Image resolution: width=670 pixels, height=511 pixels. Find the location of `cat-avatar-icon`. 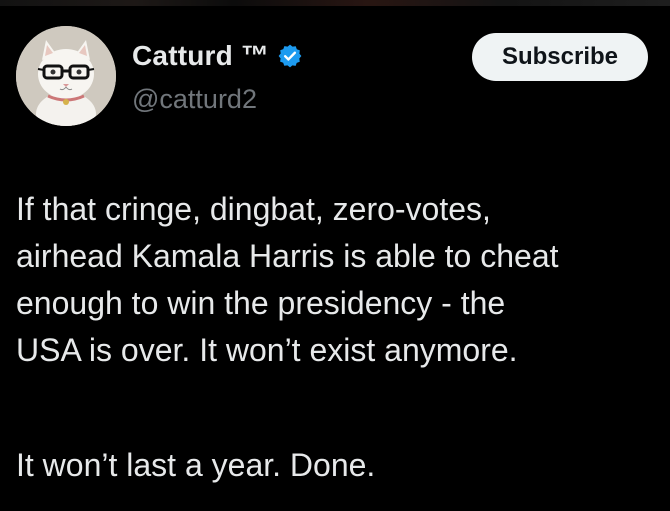

cat-avatar-icon is located at coordinates (66, 76).